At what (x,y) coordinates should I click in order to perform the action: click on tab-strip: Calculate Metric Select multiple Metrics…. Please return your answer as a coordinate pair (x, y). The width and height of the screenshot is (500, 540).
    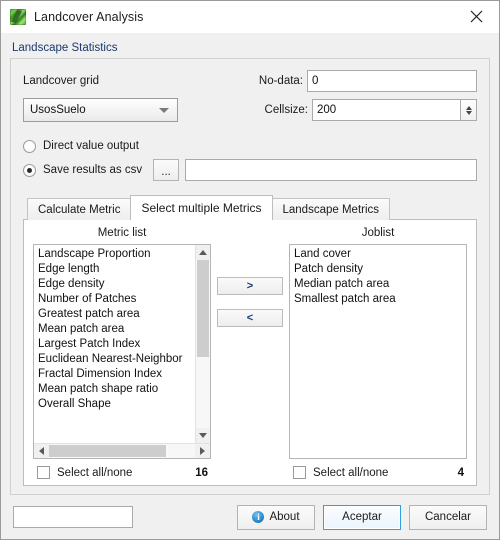
    Looking at the image, I should click on (250, 207).